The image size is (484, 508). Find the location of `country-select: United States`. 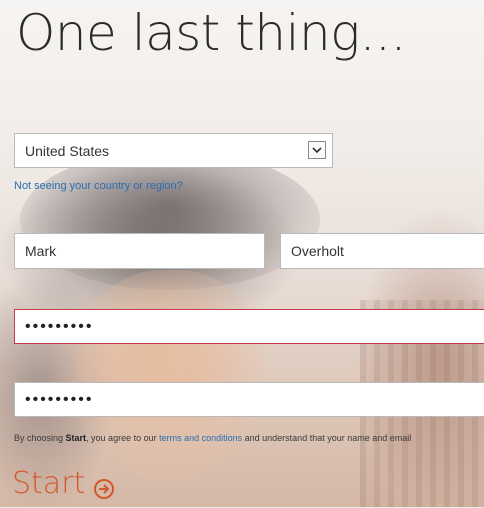

country-select: United States is located at coordinates (173, 150).